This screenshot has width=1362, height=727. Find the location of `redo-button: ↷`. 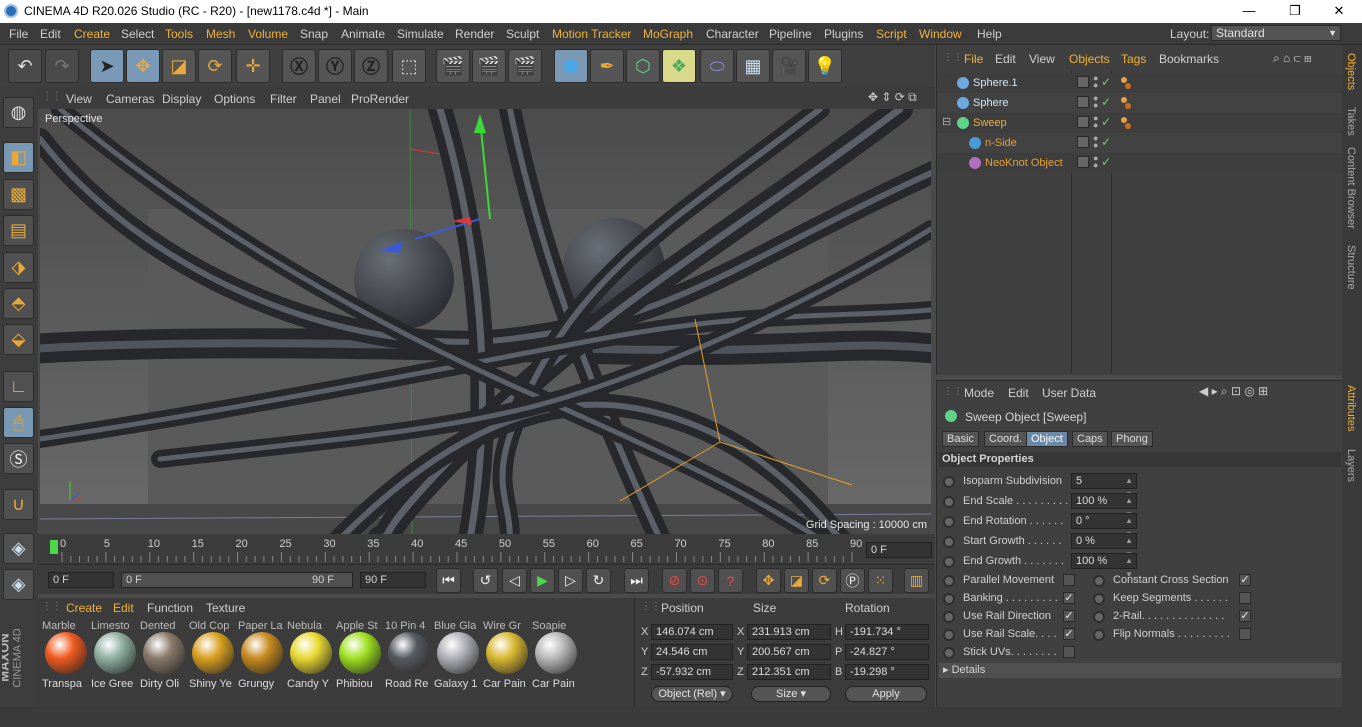

redo-button: ↷ is located at coordinates (62, 66).